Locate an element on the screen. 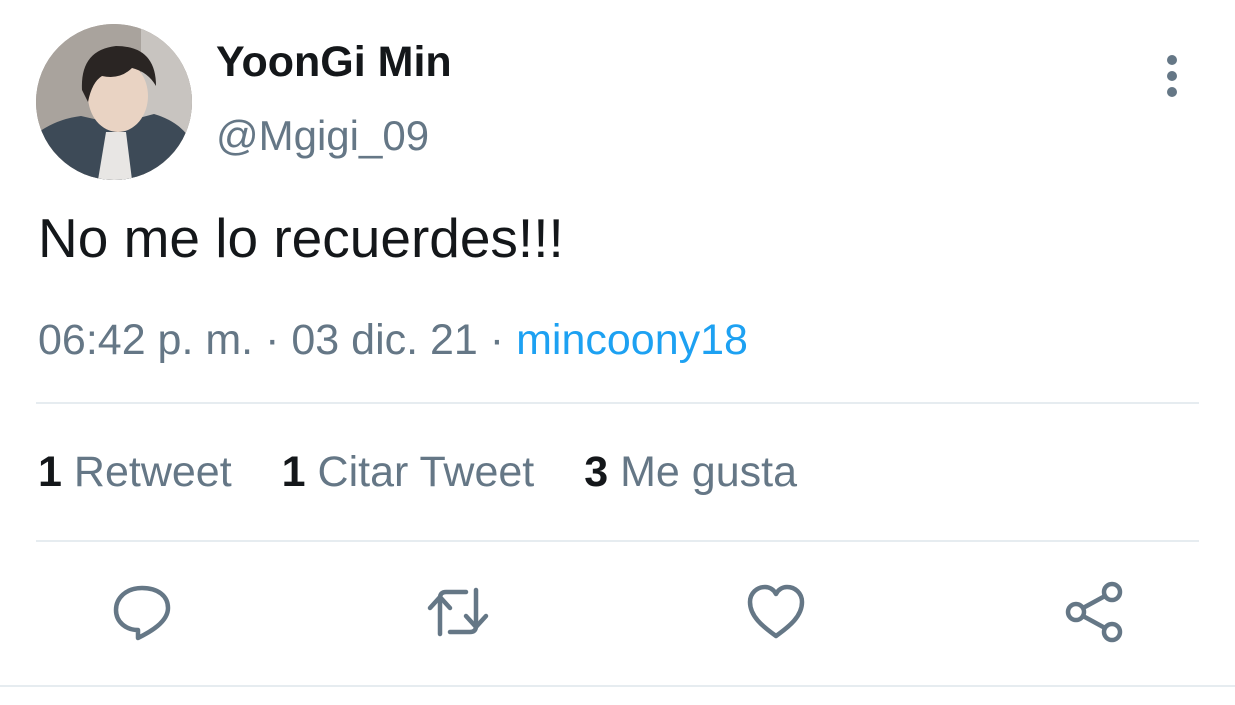 Image resolution: width=1235 pixels, height=705 pixels. heart-icon is located at coordinates (776, 611).